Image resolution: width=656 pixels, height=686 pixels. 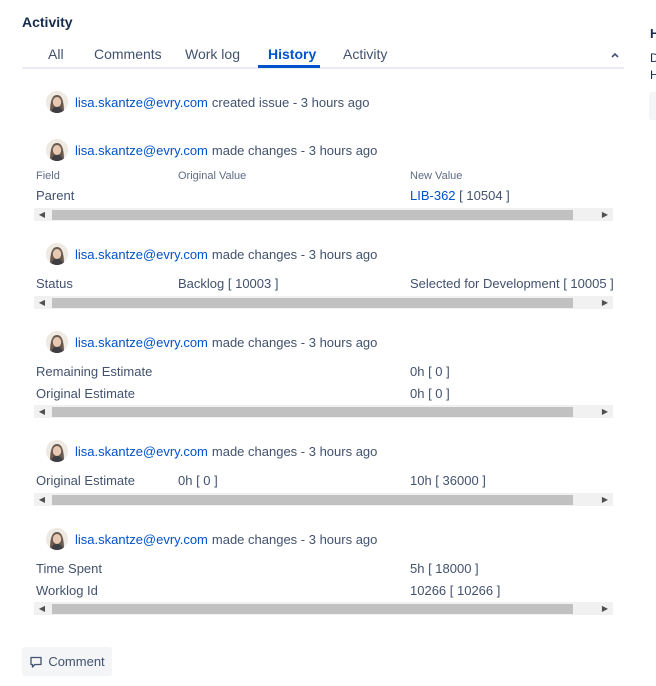 I want to click on field-name: Status, so click(x=54, y=283).